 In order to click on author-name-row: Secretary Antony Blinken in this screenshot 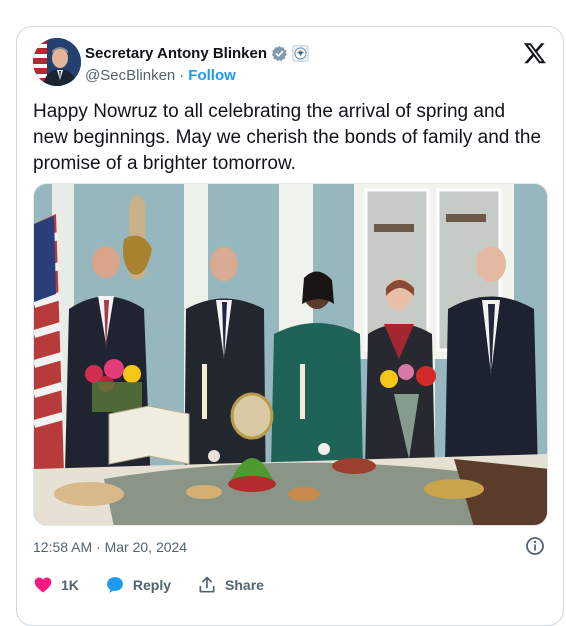, I will do `click(197, 53)`.